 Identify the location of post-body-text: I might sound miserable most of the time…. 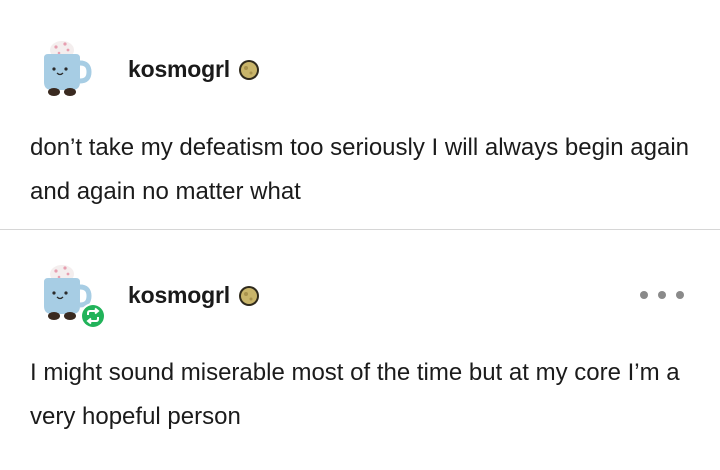
(355, 394).